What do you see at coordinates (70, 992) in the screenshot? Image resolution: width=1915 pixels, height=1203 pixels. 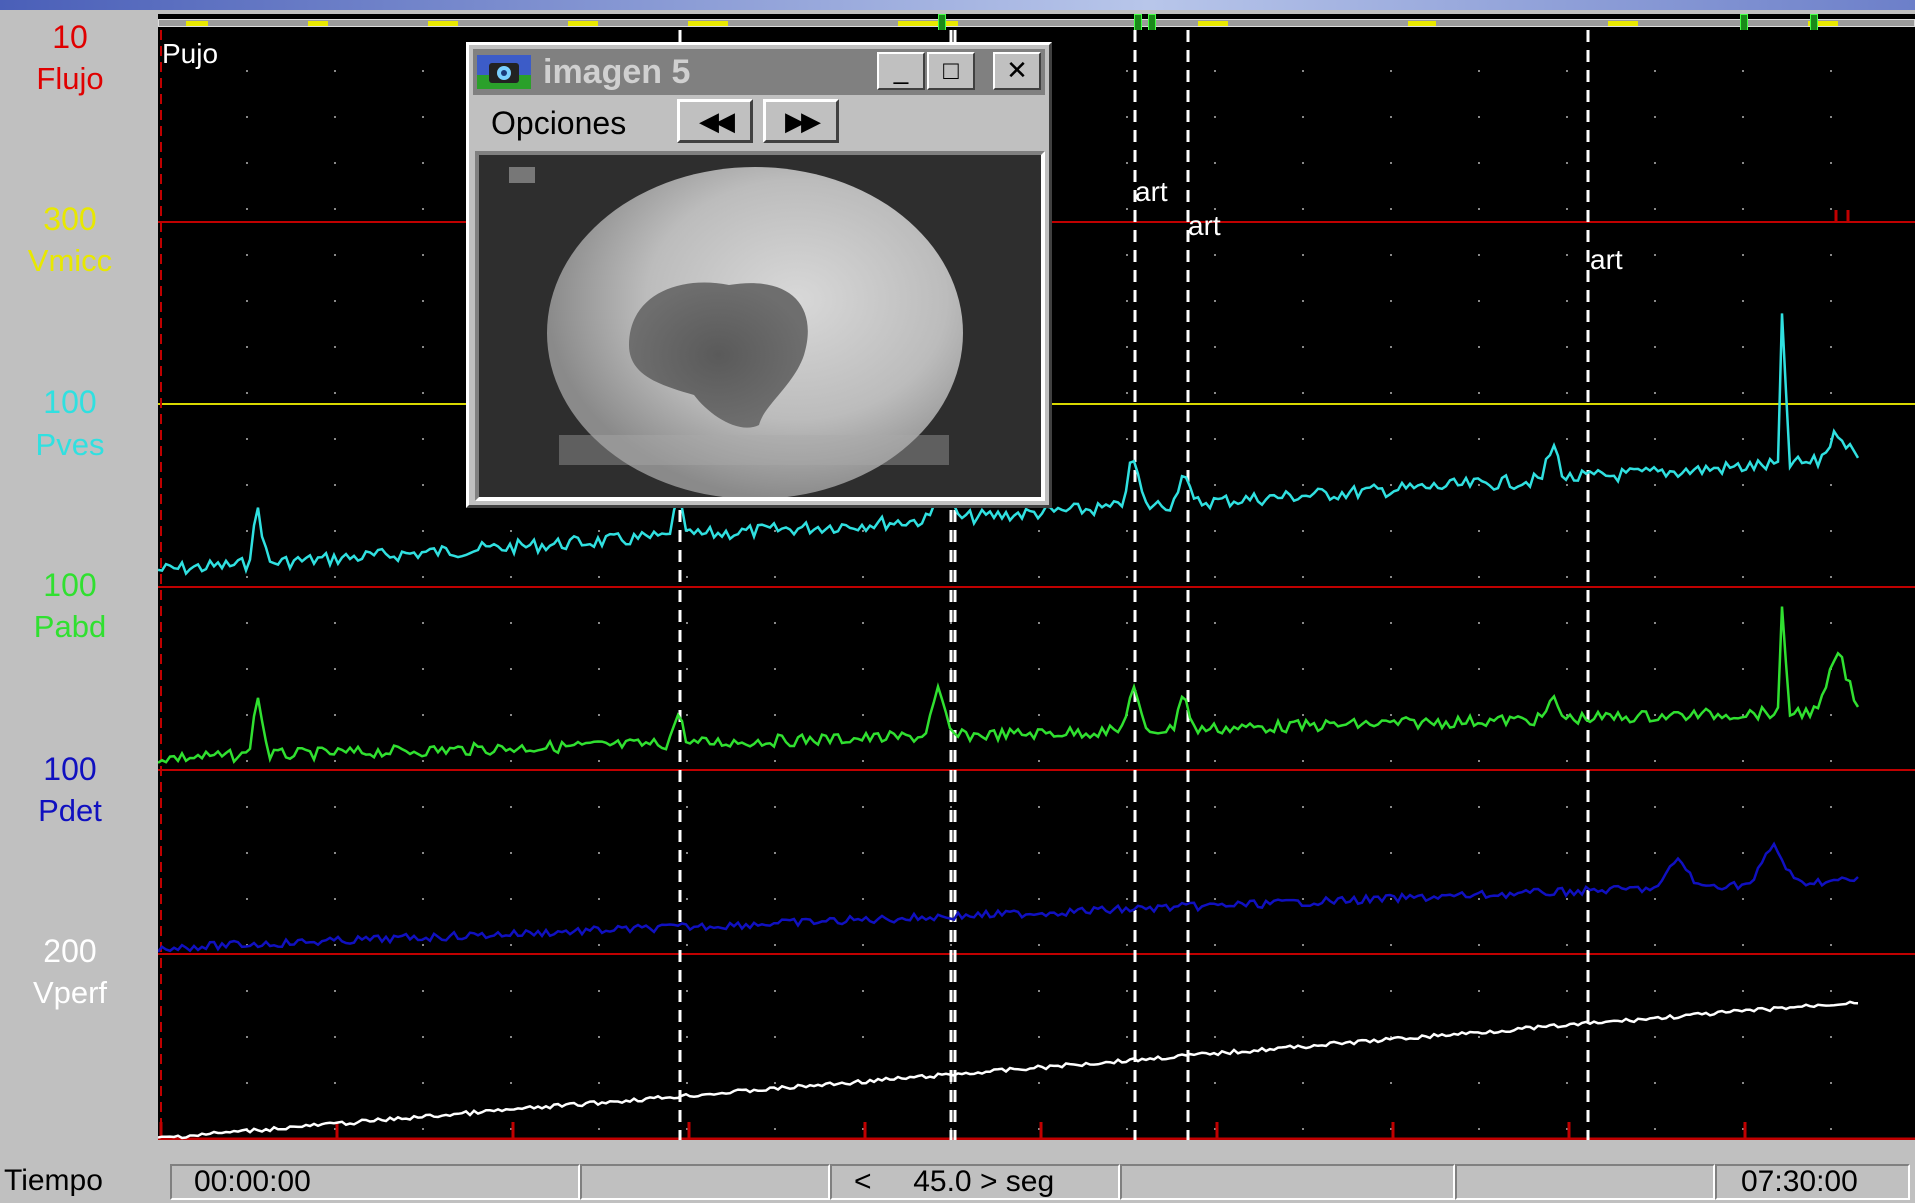 I see `vperf-label: Vperf` at bounding box center [70, 992].